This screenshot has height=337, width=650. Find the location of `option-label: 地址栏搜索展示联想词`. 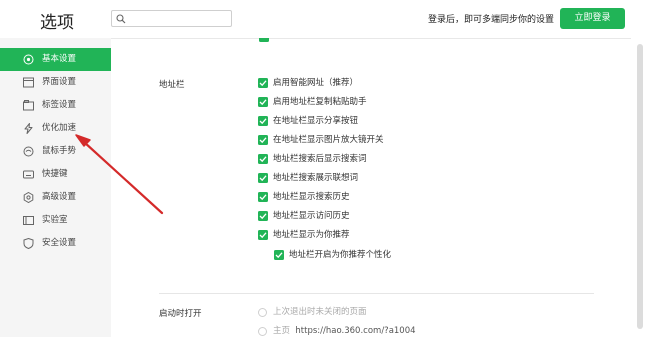

option-label: 地址栏搜索展示联想词 is located at coordinates (316, 178).